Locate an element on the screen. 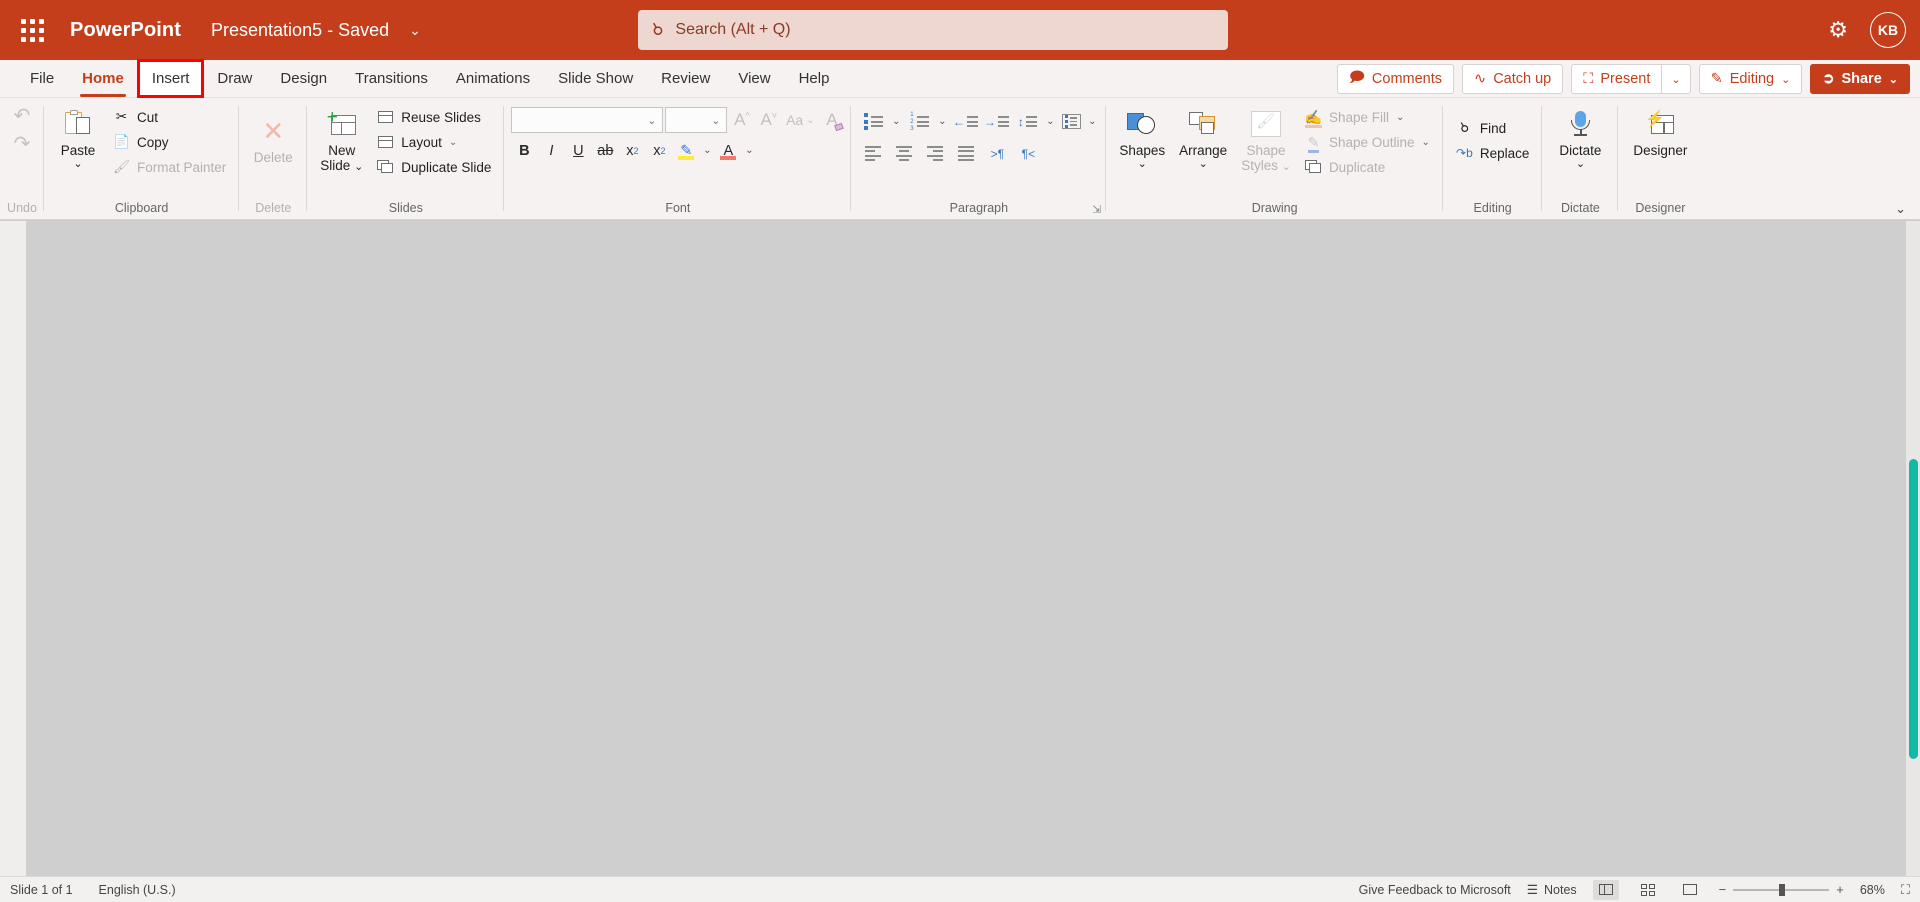 This screenshot has height=902, width=1920. feedback-label: Give Feedback to Microsoft is located at coordinates (1435, 890).